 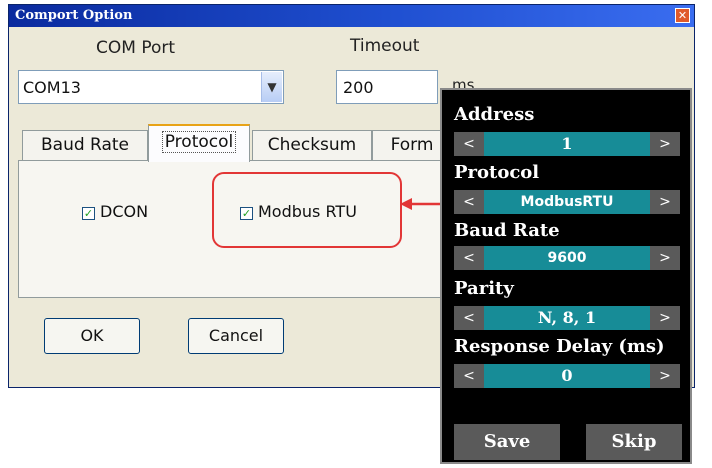 I want to click on address-prev-button: <, so click(x=469, y=144).